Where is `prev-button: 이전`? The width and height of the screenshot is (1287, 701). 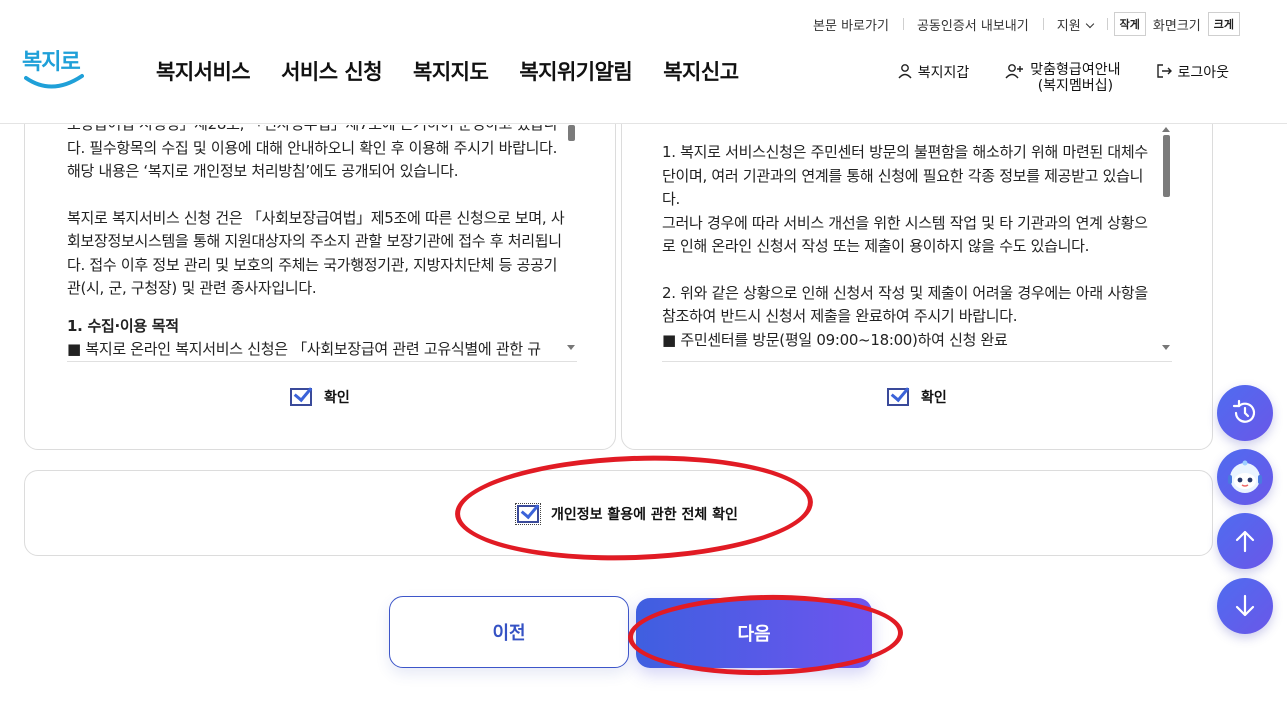
prev-button: 이전 is located at coordinates (509, 632).